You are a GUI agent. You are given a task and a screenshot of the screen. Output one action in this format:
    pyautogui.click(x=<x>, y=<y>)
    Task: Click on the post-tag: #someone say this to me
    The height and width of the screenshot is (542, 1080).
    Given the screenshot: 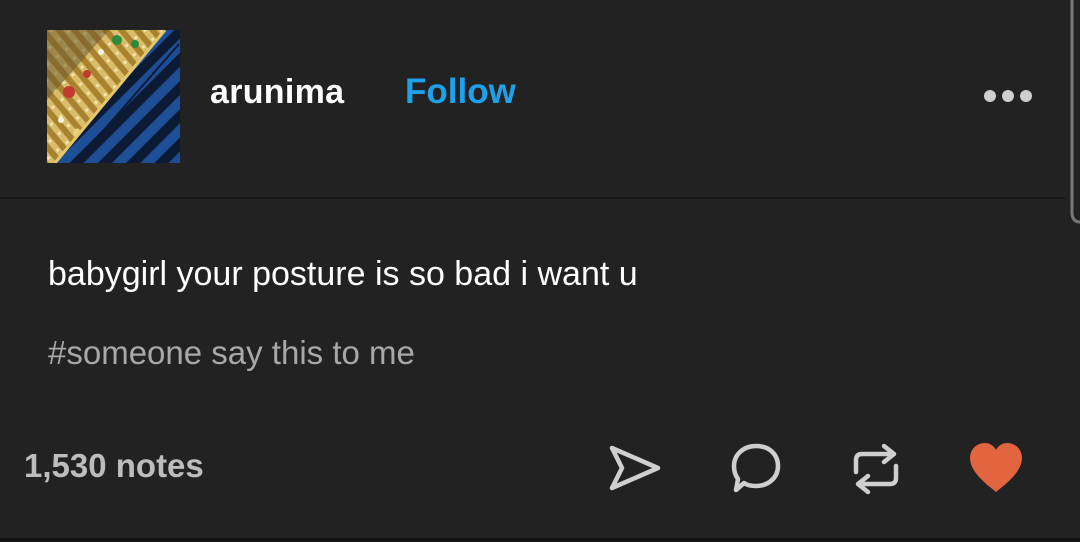 What is the action you would take?
    pyautogui.click(x=231, y=353)
    